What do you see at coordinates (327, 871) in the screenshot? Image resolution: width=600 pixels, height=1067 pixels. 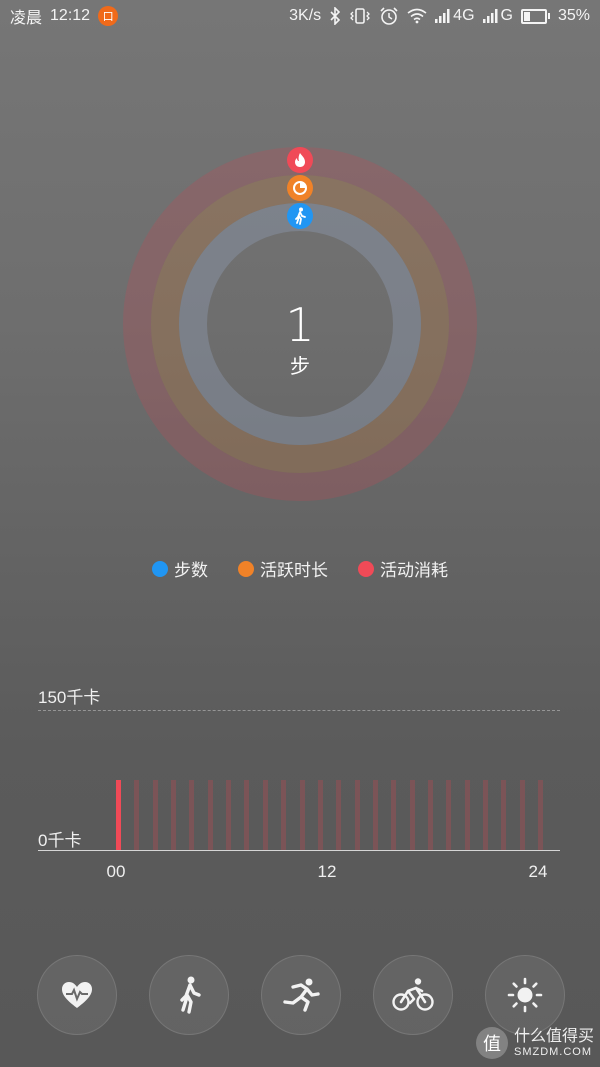 I see `x-tick-mid: 12` at bounding box center [327, 871].